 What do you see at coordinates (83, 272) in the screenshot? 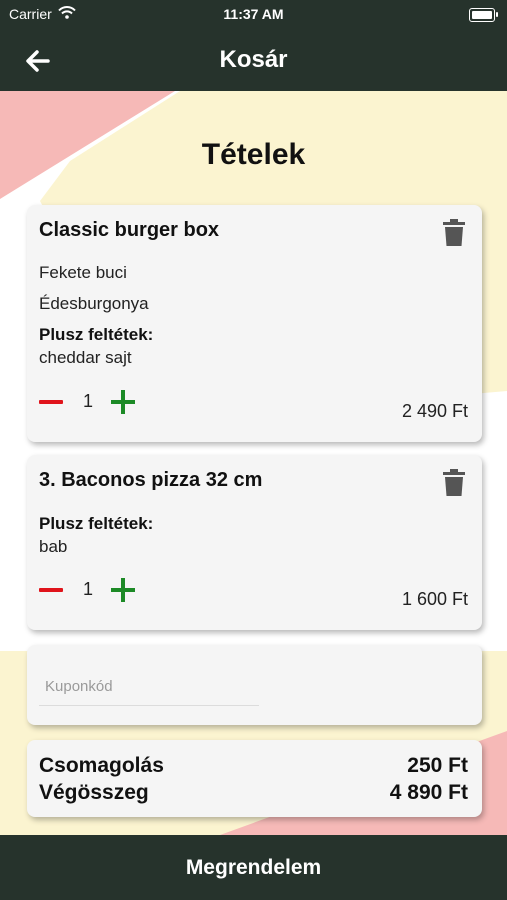
I see `item-option: Fekete buci` at bounding box center [83, 272].